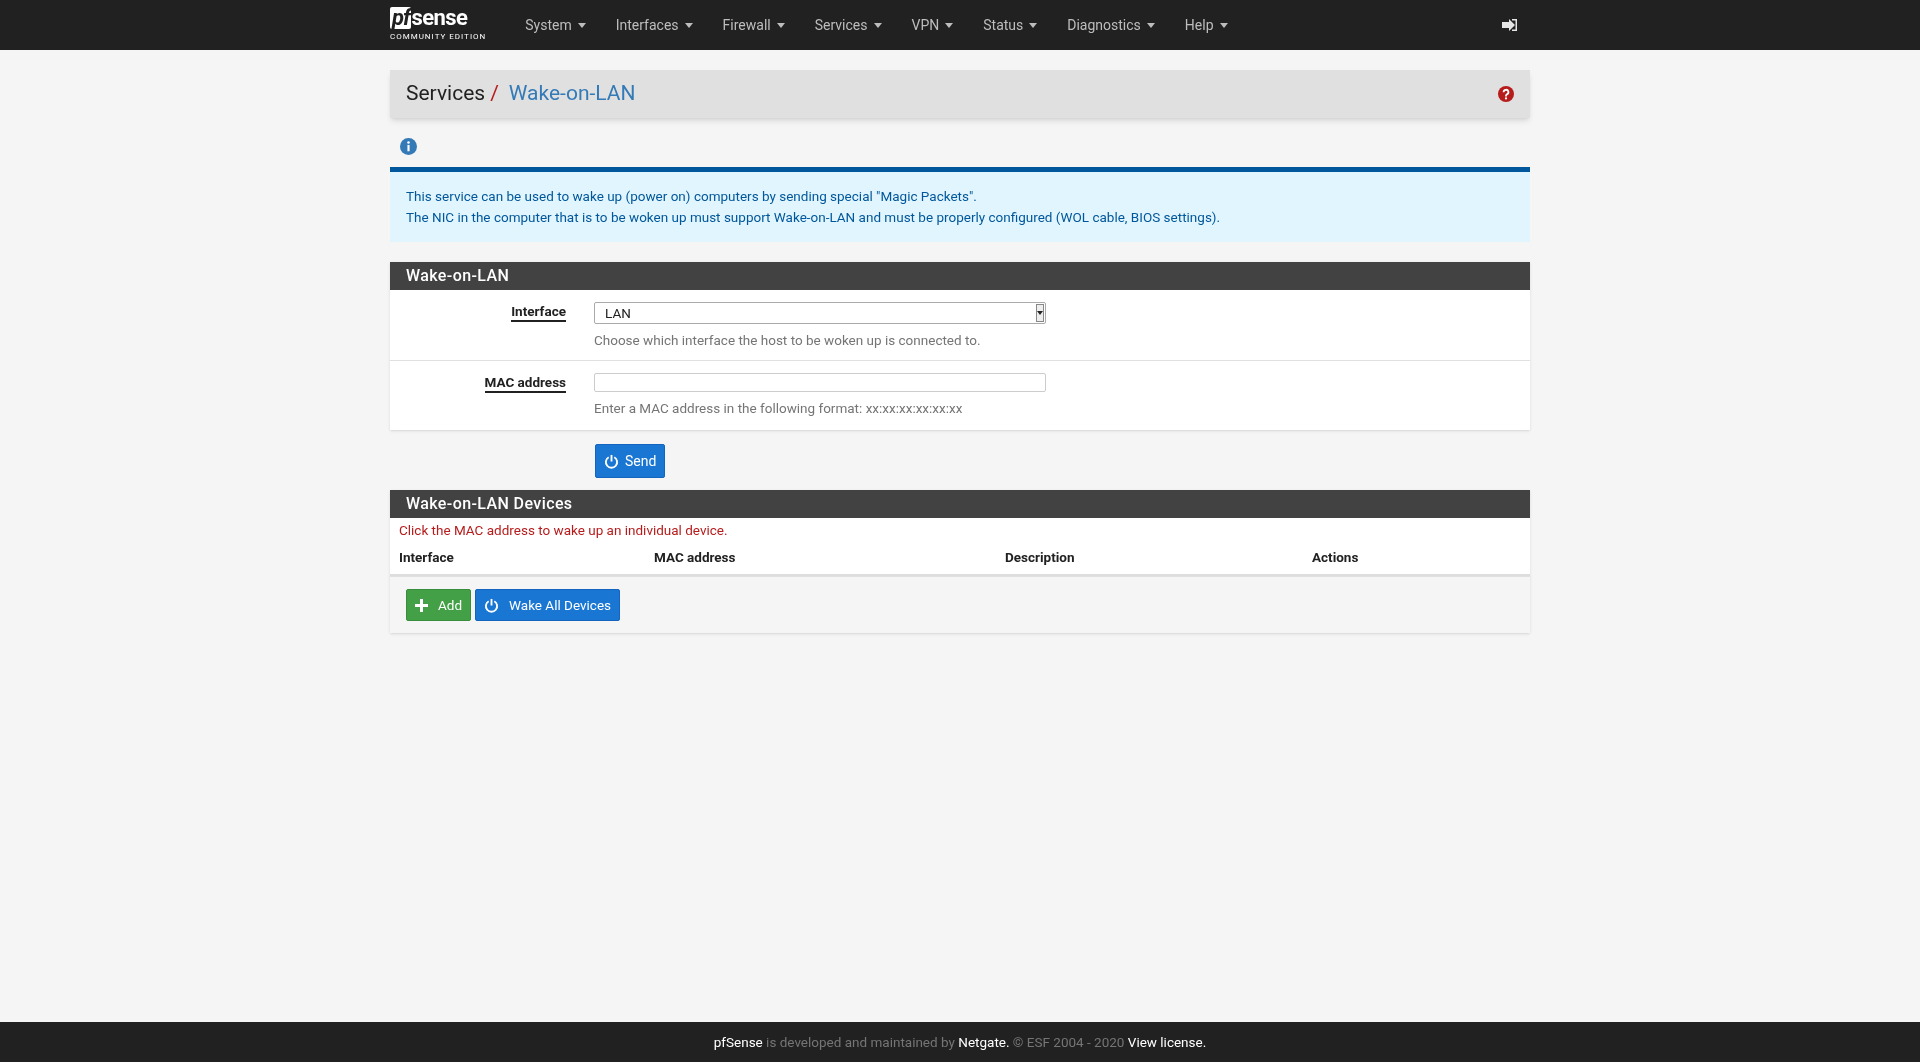  What do you see at coordinates (548, 605) in the screenshot?
I see `wake-all-button: Wake All Devices` at bounding box center [548, 605].